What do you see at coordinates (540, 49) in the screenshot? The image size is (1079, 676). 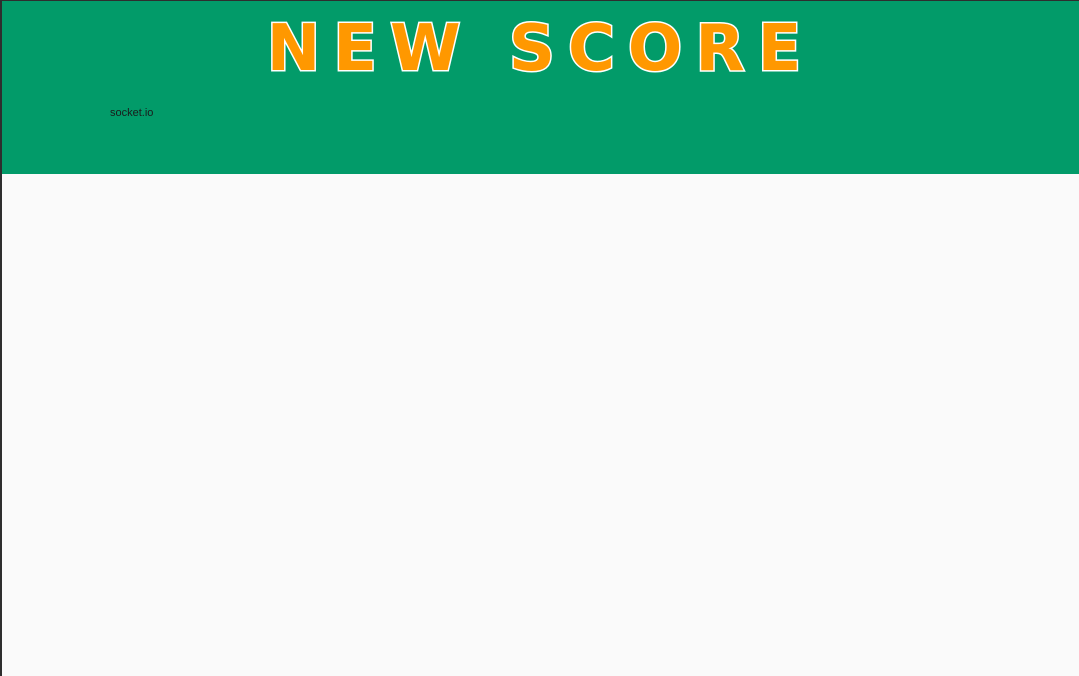 I see `page-title: NEW SCORE` at bounding box center [540, 49].